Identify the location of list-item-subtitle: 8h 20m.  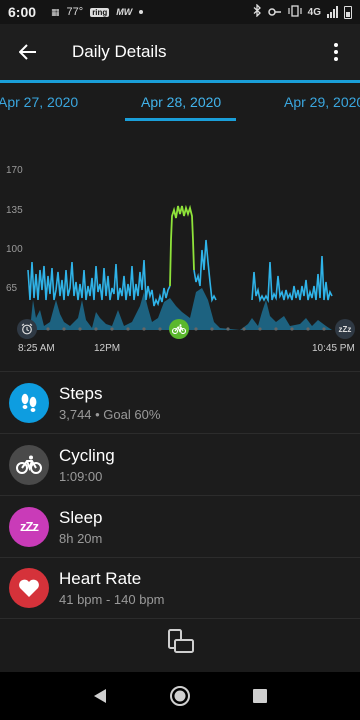
(81, 538).